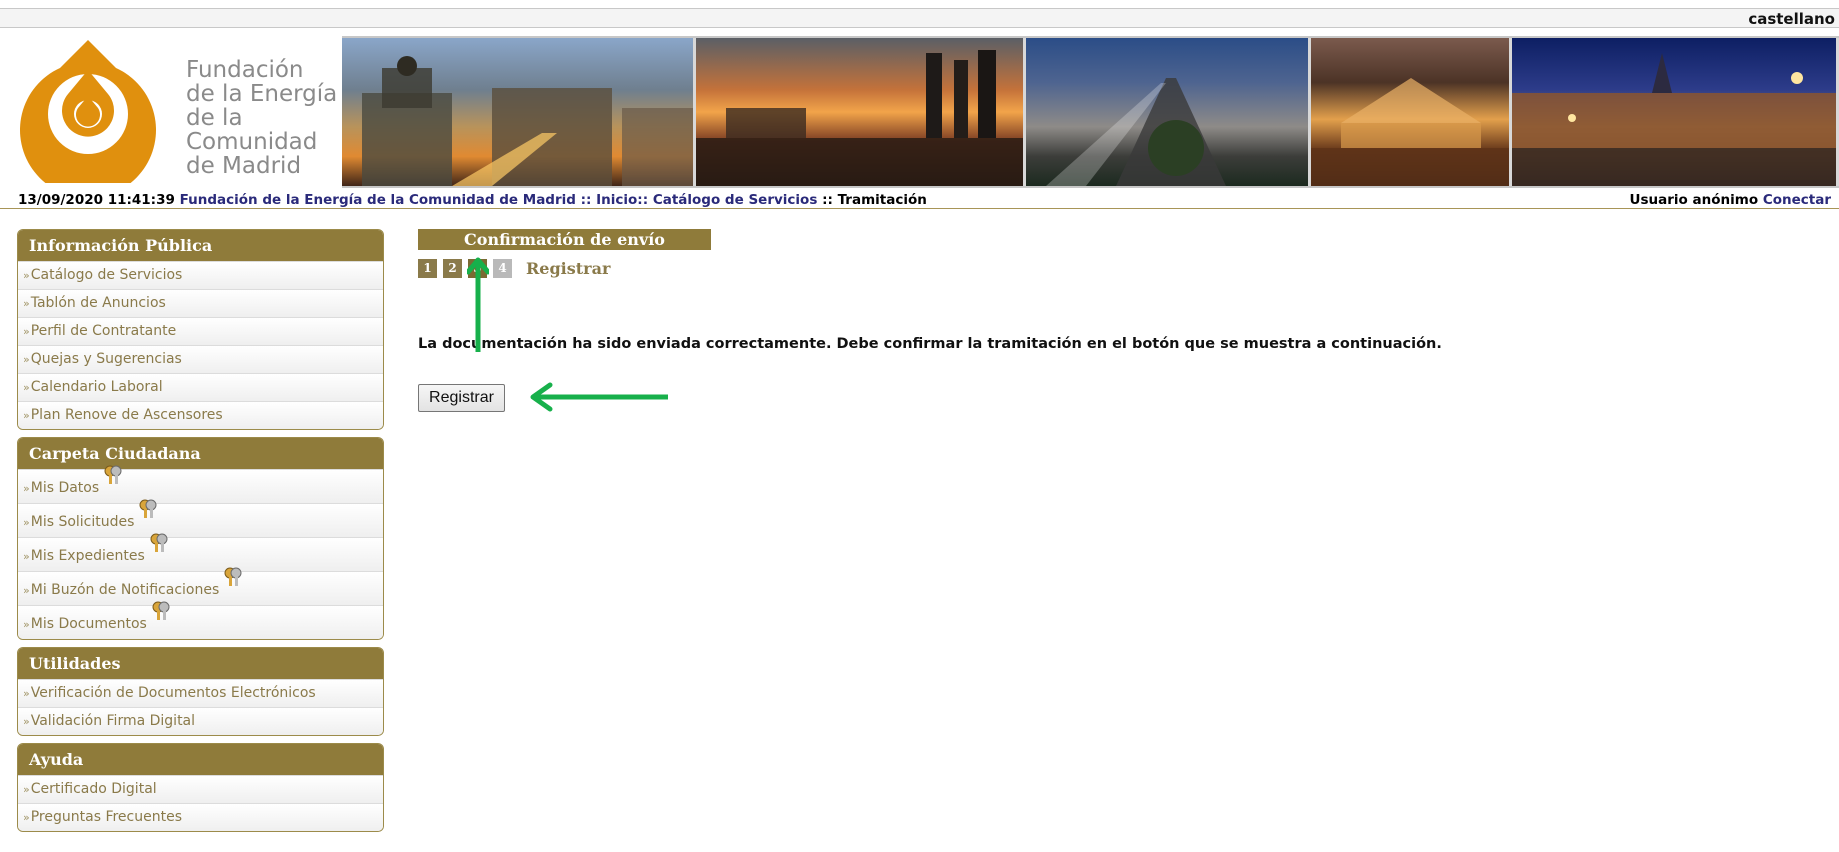  What do you see at coordinates (245, 70) in the screenshot?
I see `logo-line: Fundación` at bounding box center [245, 70].